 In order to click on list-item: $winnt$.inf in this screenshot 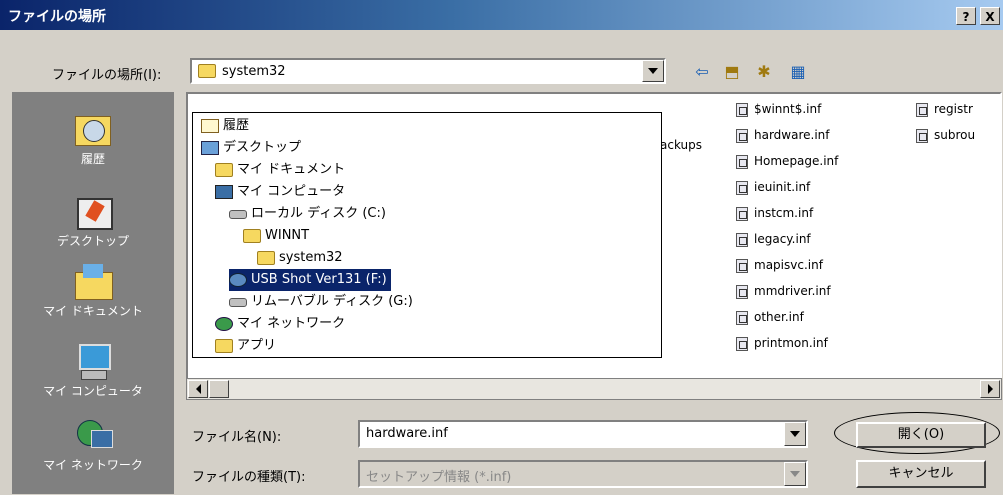, I will do `click(778, 109)`.